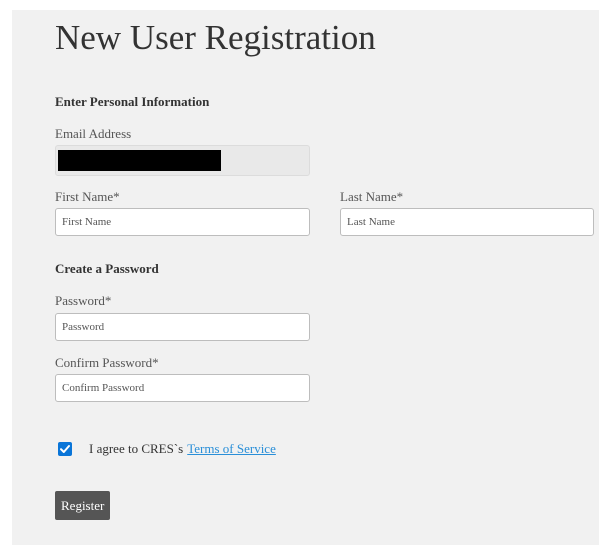  I want to click on terms-agreement-text: I agree to CRES`s, so click(136, 448).